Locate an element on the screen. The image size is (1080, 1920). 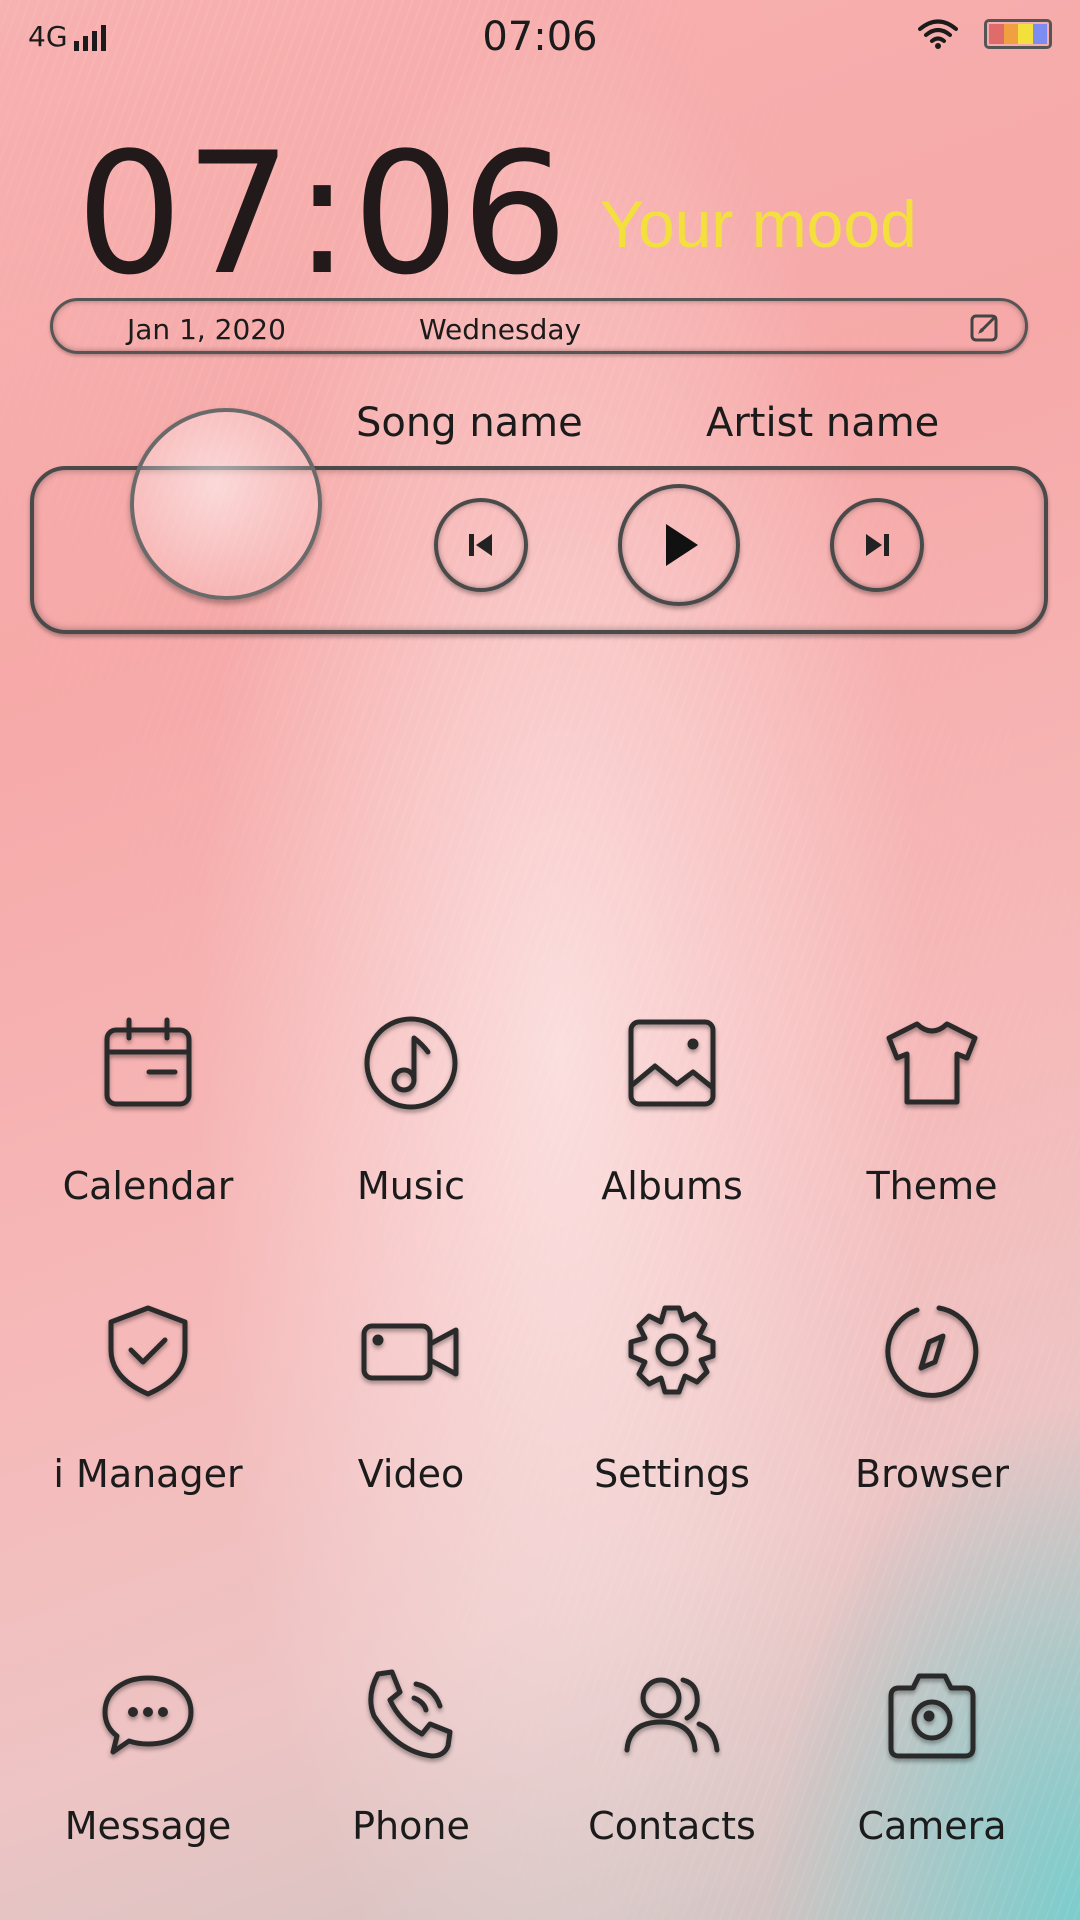
app-theme: Theme is located at coordinates (932, 1108).